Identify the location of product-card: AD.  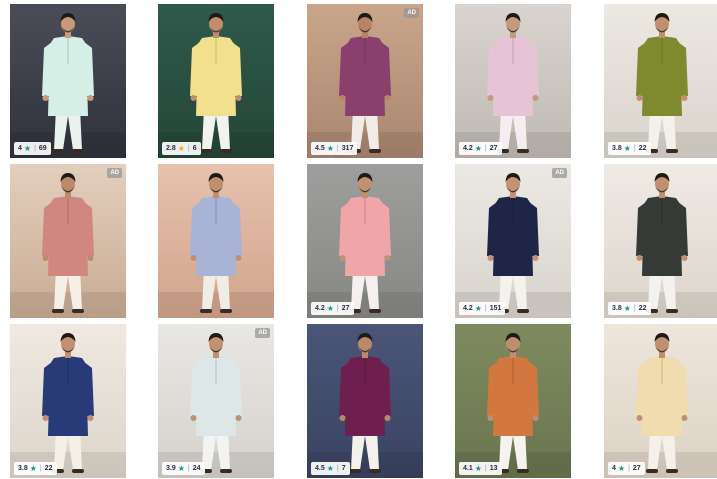
(68, 241).